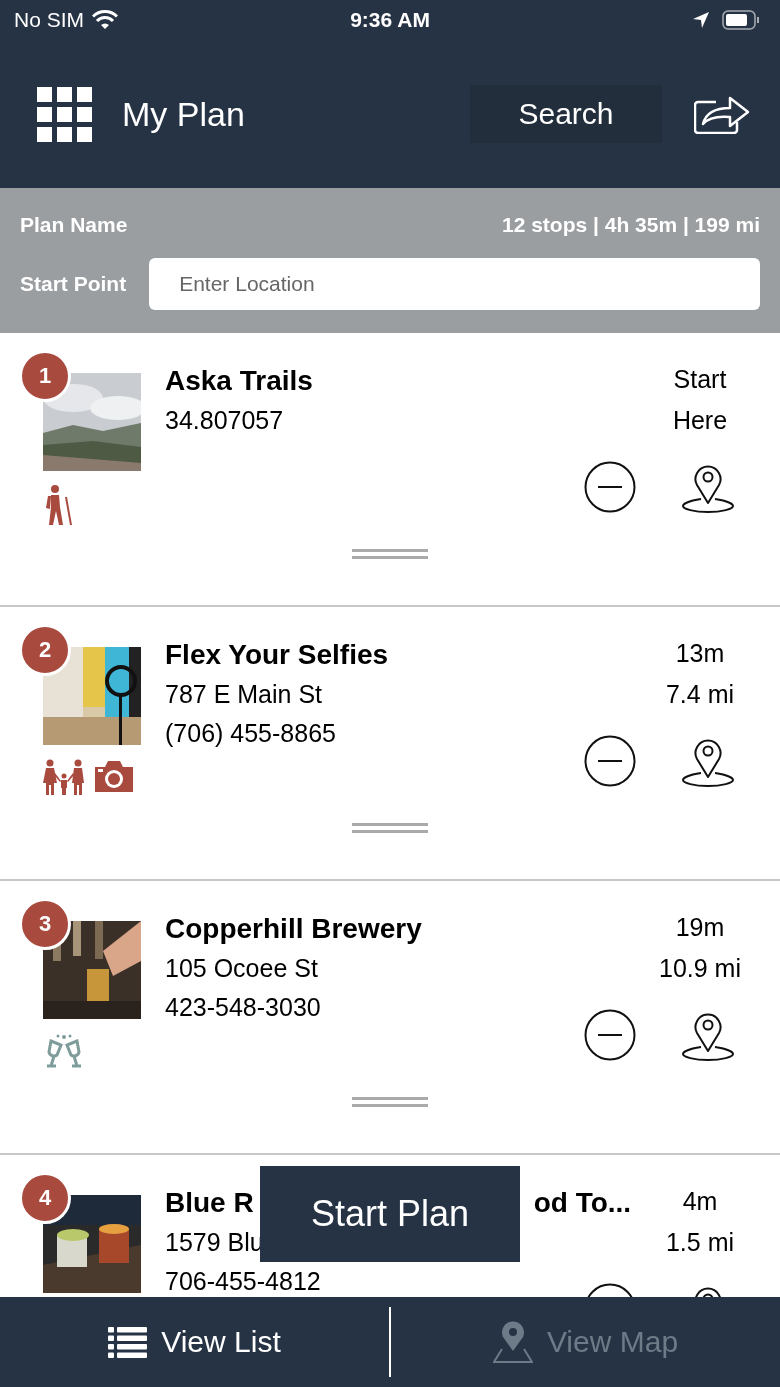  What do you see at coordinates (243, 1281) in the screenshot?
I see `stop-detail: 706-455-4812` at bounding box center [243, 1281].